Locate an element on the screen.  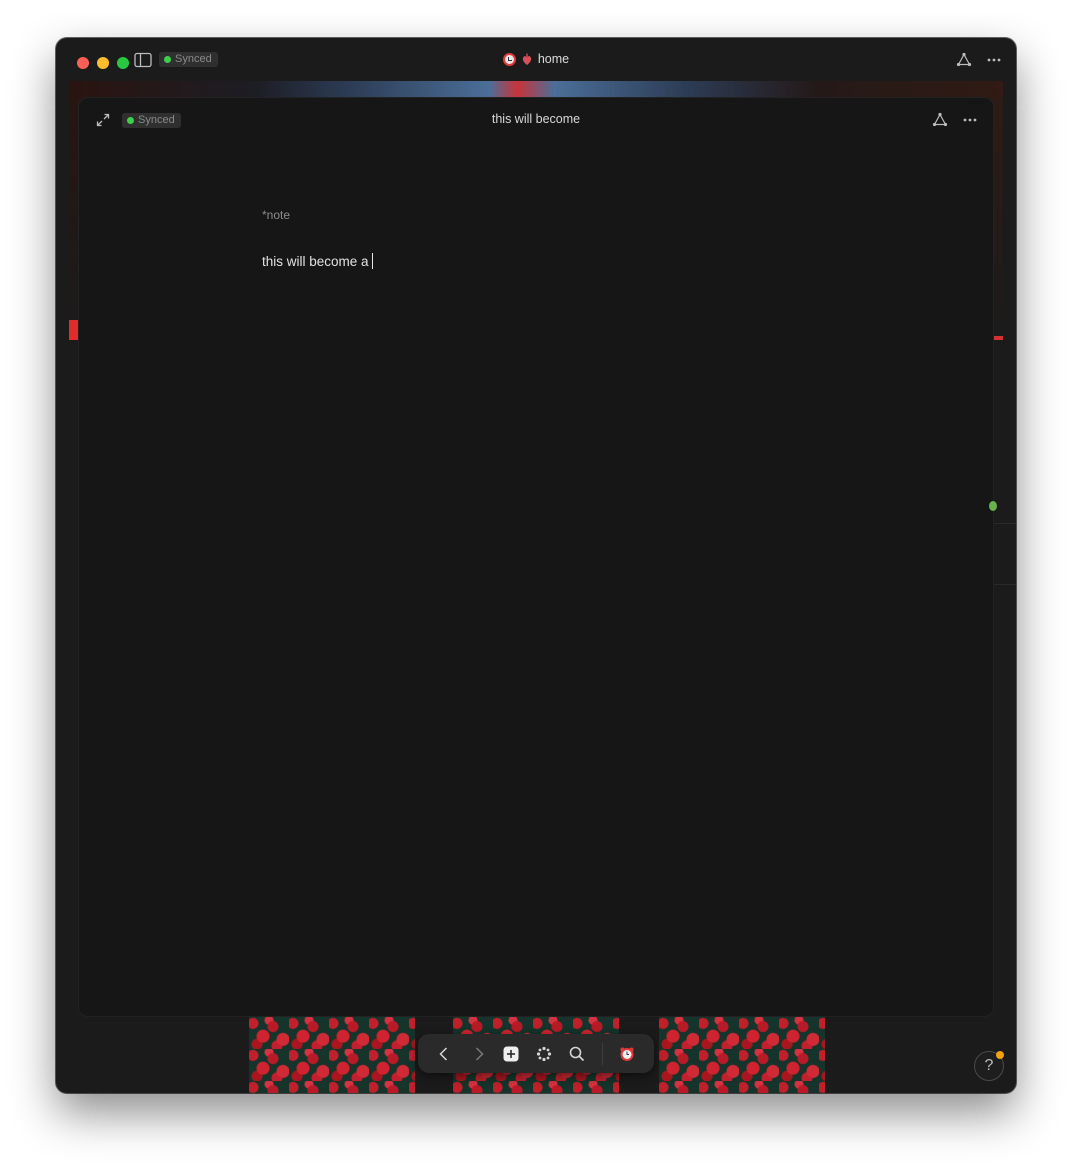
note-body-text: this will become a is located at coordinates (315, 261).